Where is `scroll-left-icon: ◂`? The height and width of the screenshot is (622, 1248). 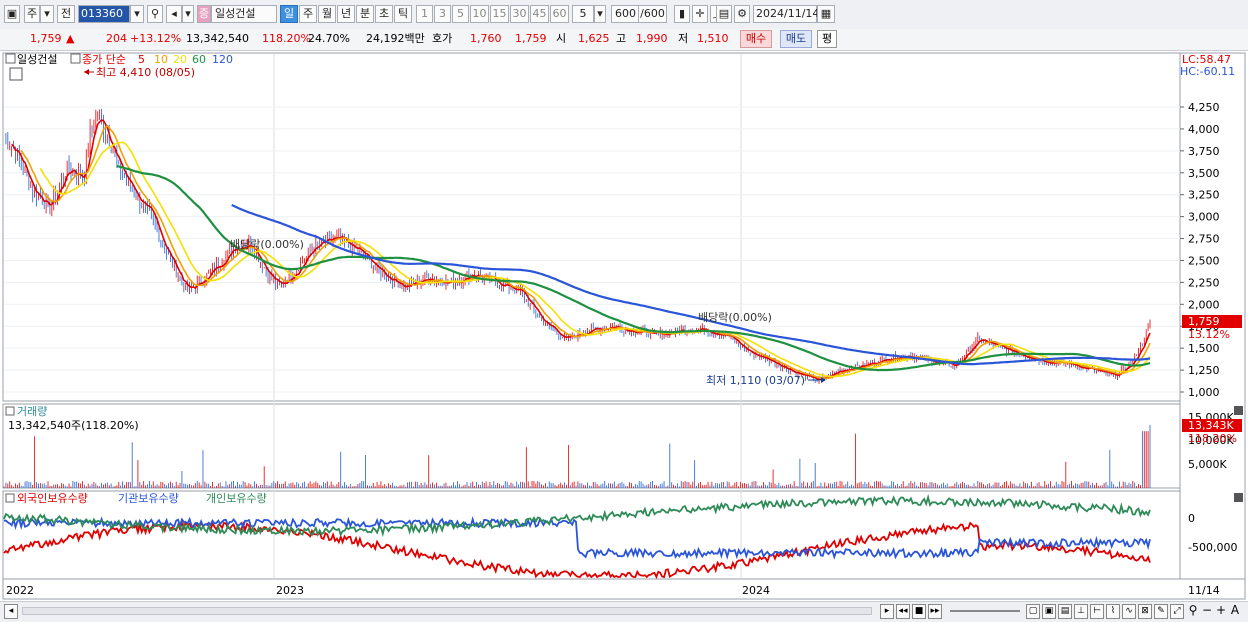 scroll-left-icon: ◂ is located at coordinates (11, 611).